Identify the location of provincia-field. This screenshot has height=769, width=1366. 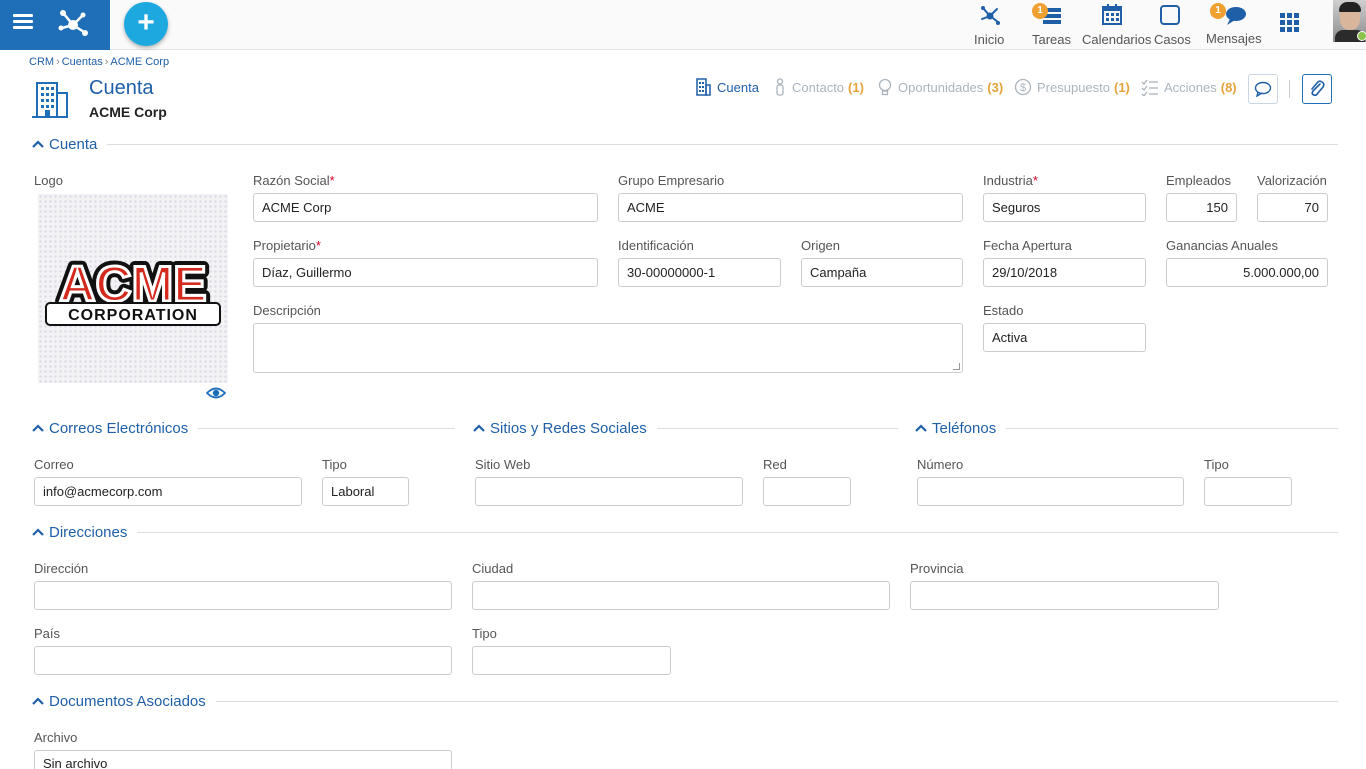
(1064, 595).